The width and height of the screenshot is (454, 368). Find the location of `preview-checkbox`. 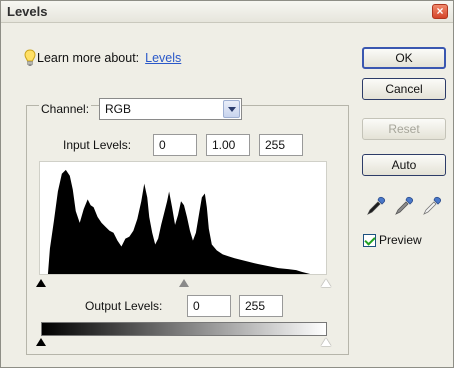

preview-checkbox is located at coordinates (369, 240).